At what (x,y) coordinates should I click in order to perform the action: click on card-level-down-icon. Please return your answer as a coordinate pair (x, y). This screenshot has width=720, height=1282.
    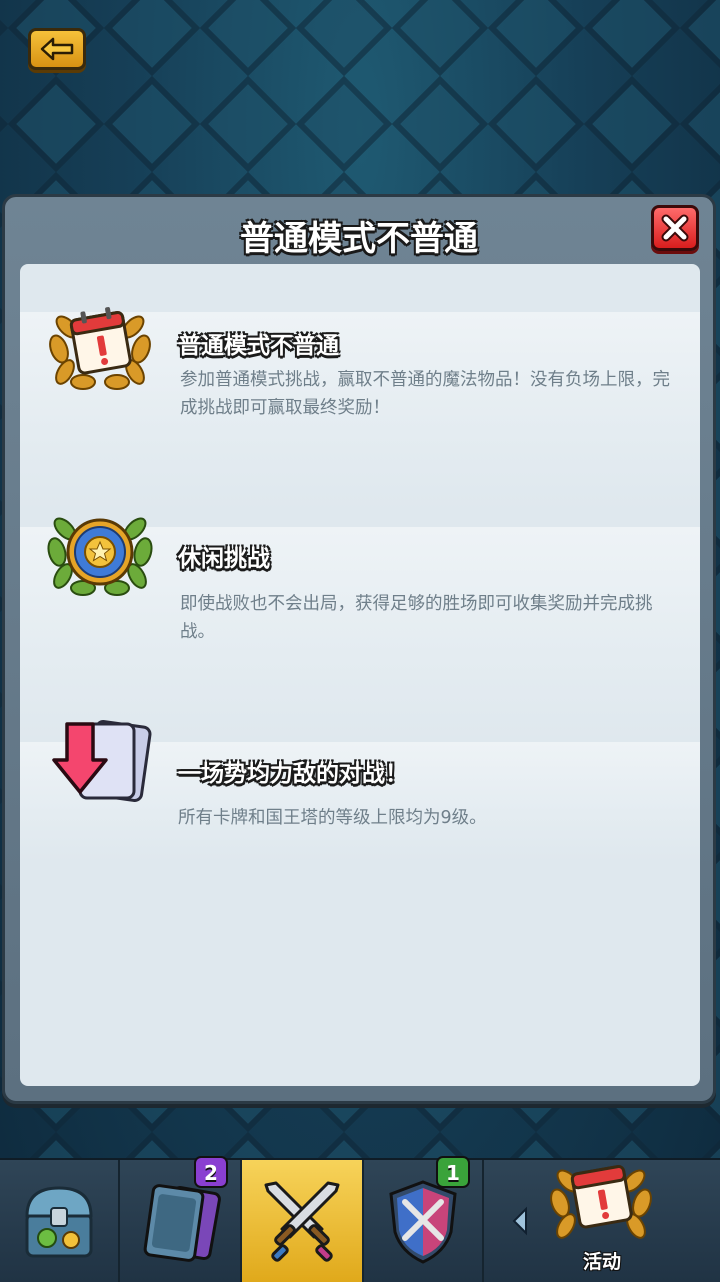
    Looking at the image, I should click on (105, 766).